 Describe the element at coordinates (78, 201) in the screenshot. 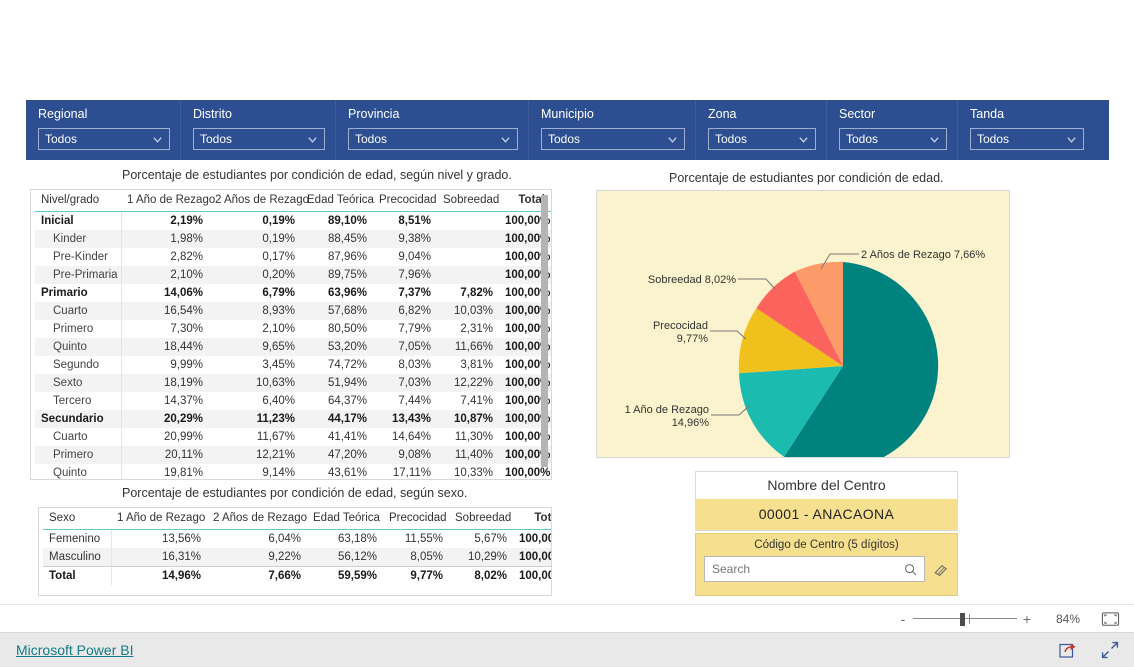

I see `col-header-nivel-grado: Nivel/grado` at that location.